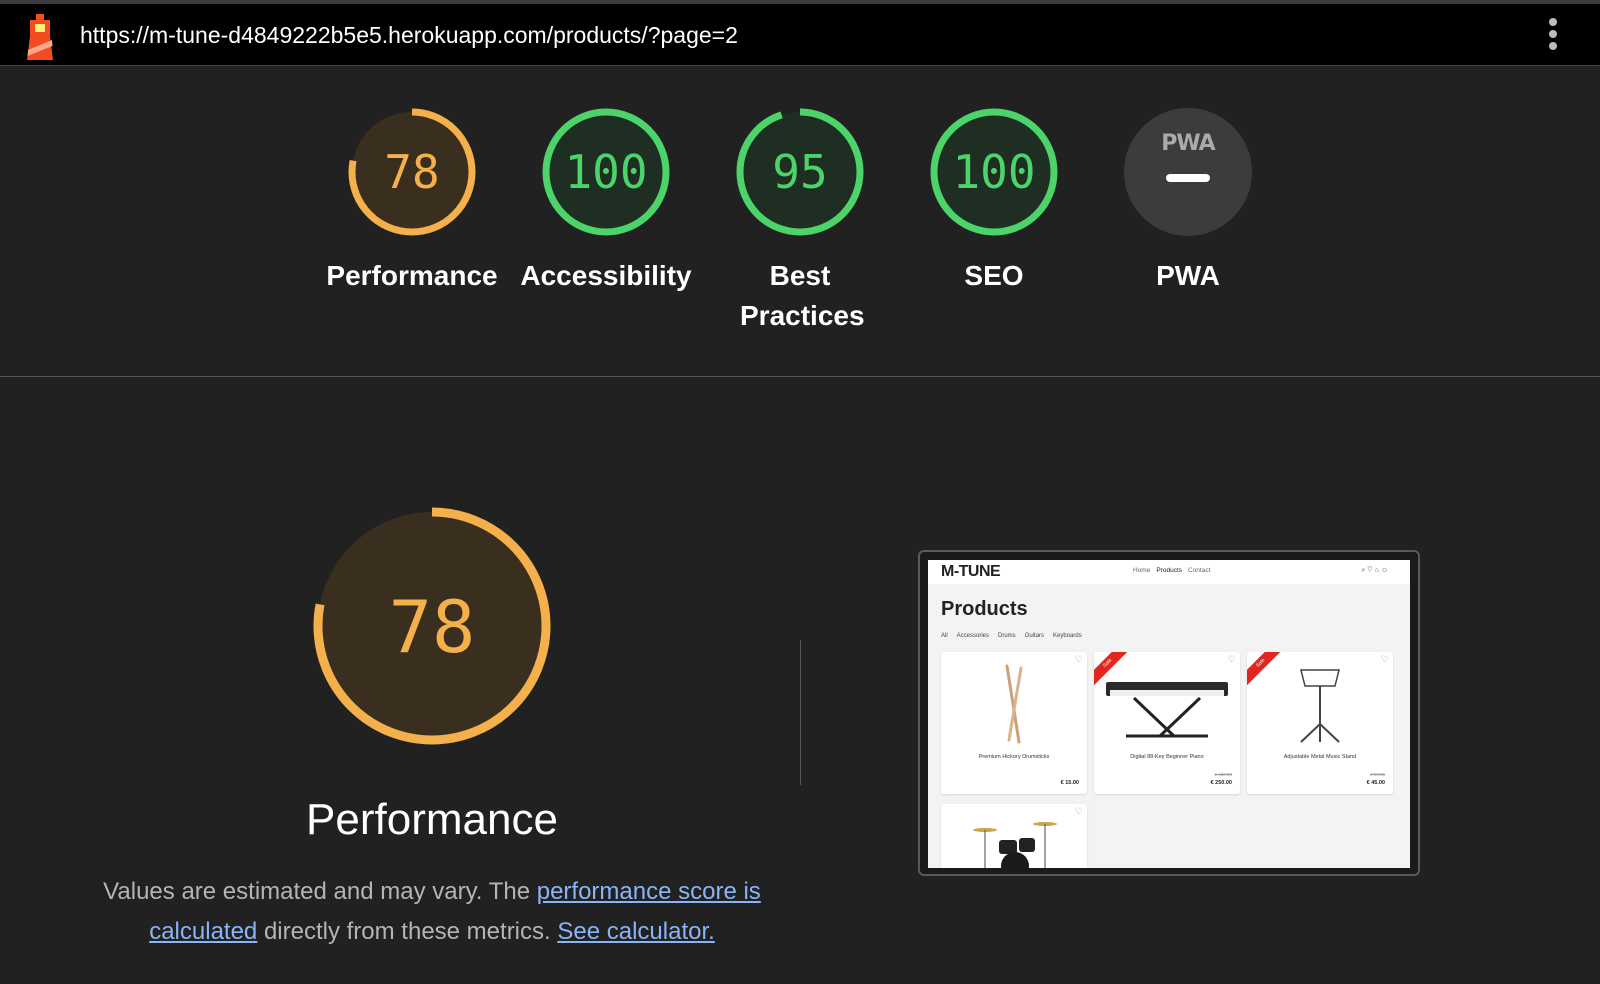 This screenshot has height=984, width=1600. Describe the element at coordinates (1553, 38) in the screenshot. I see `more-options-icon` at that location.